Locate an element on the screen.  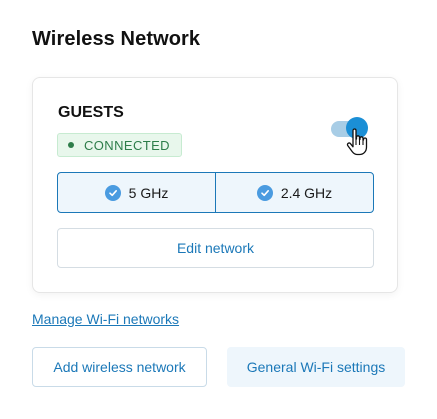
add-wireless-network-button: Add wireless network is located at coordinates (119, 367).